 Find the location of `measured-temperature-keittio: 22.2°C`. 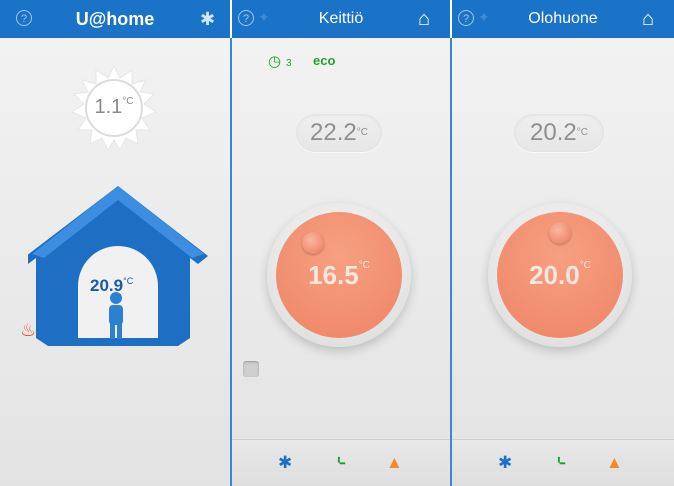

measured-temperature-keittio: 22.2°C is located at coordinates (339, 133).